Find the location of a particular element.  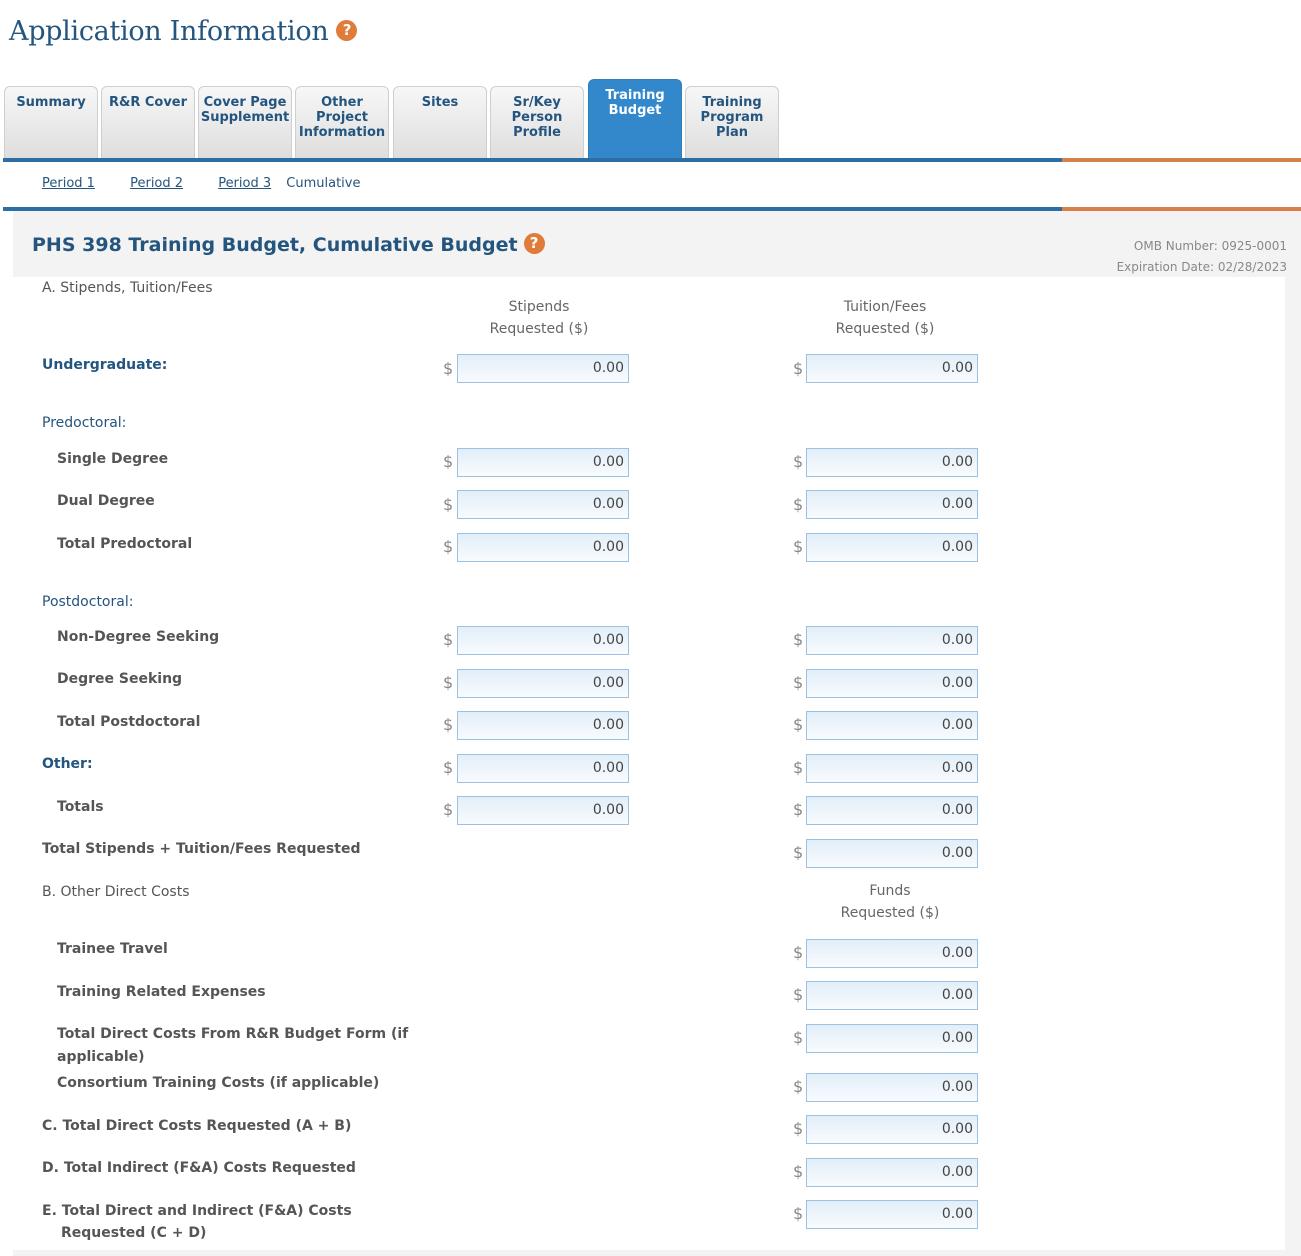

tuition-column-header: Tuition/Fees Requested ($) is located at coordinates (885, 318).